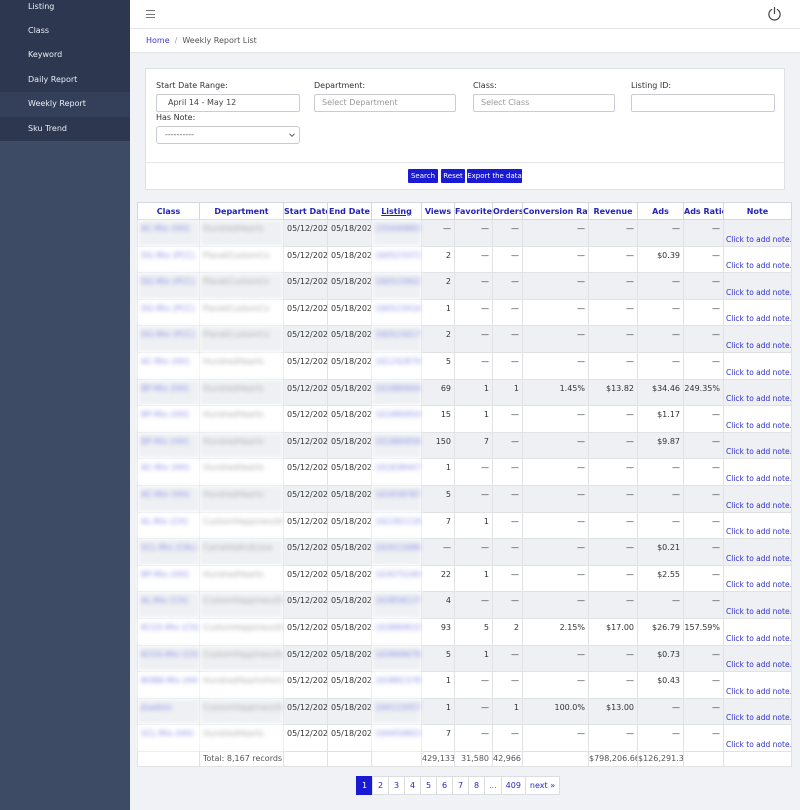 The image size is (800, 810). Describe the element at coordinates (150, 14) in the screenshot. I see `hamburger-menu-icon` at that location.